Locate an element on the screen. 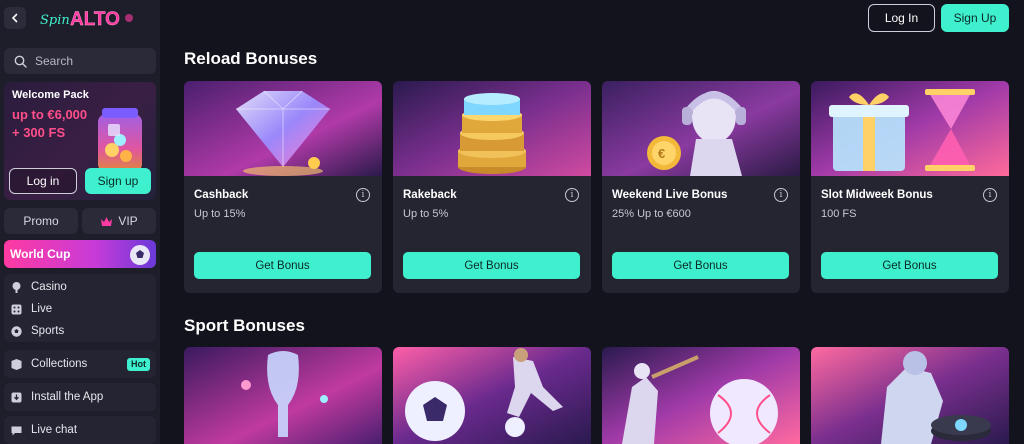  vip-label: VIP is located at coordinates (128, 221).